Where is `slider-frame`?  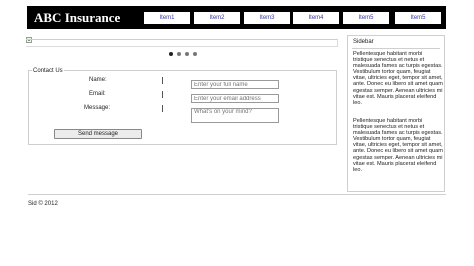
slider-frame is located at coordinates (182, 43).